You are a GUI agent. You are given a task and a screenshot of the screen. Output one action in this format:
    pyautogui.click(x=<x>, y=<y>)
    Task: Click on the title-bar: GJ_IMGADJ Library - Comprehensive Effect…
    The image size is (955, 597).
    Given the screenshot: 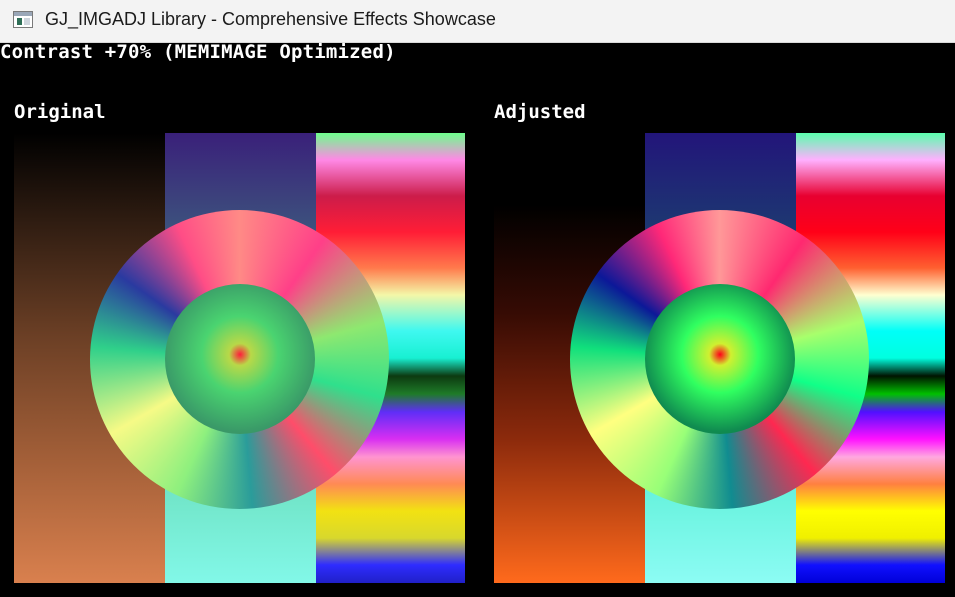 What is the action you would take?
    pyautogui.click(x=477, y=21)
    